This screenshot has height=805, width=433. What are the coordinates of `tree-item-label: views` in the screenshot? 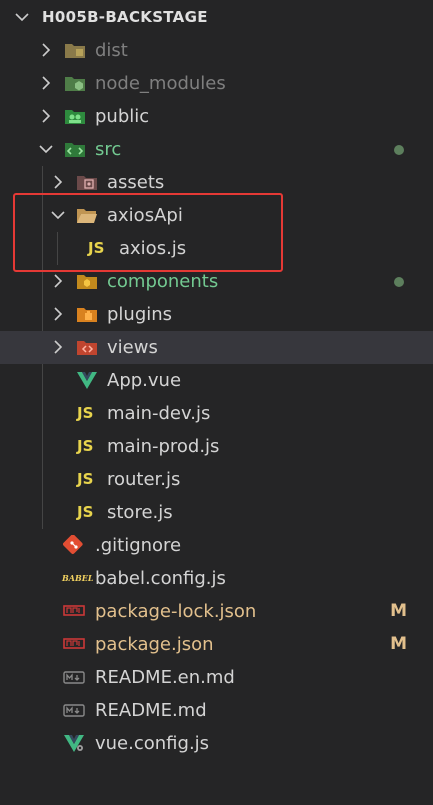 It's located at (132, 347).